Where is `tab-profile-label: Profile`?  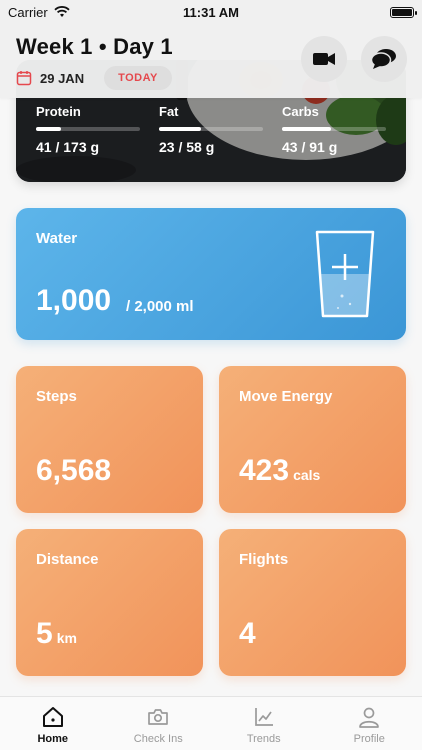
tab-profile-label: Profile is located at coordinates (369, 739).